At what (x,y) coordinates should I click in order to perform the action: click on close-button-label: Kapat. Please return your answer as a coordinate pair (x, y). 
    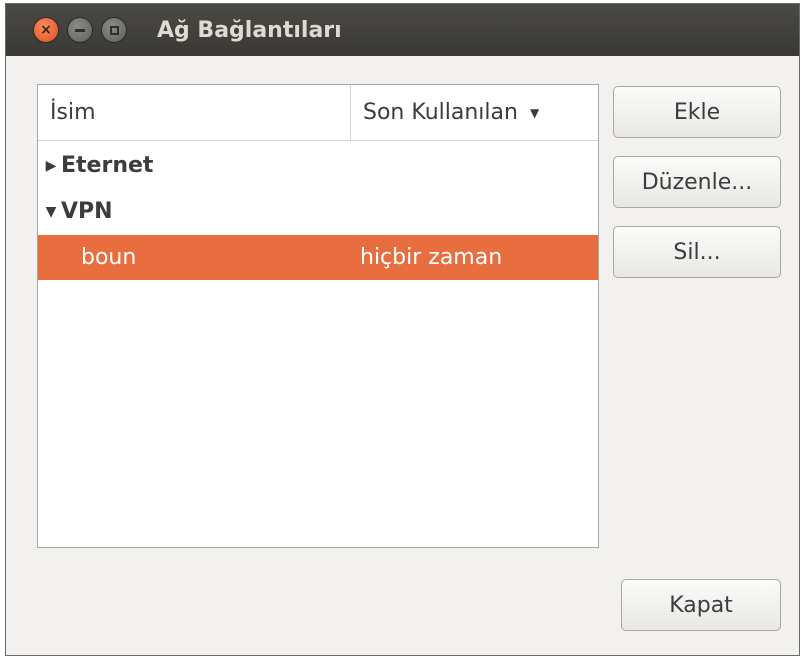
    Looking at the image, I should click on (701, 605).